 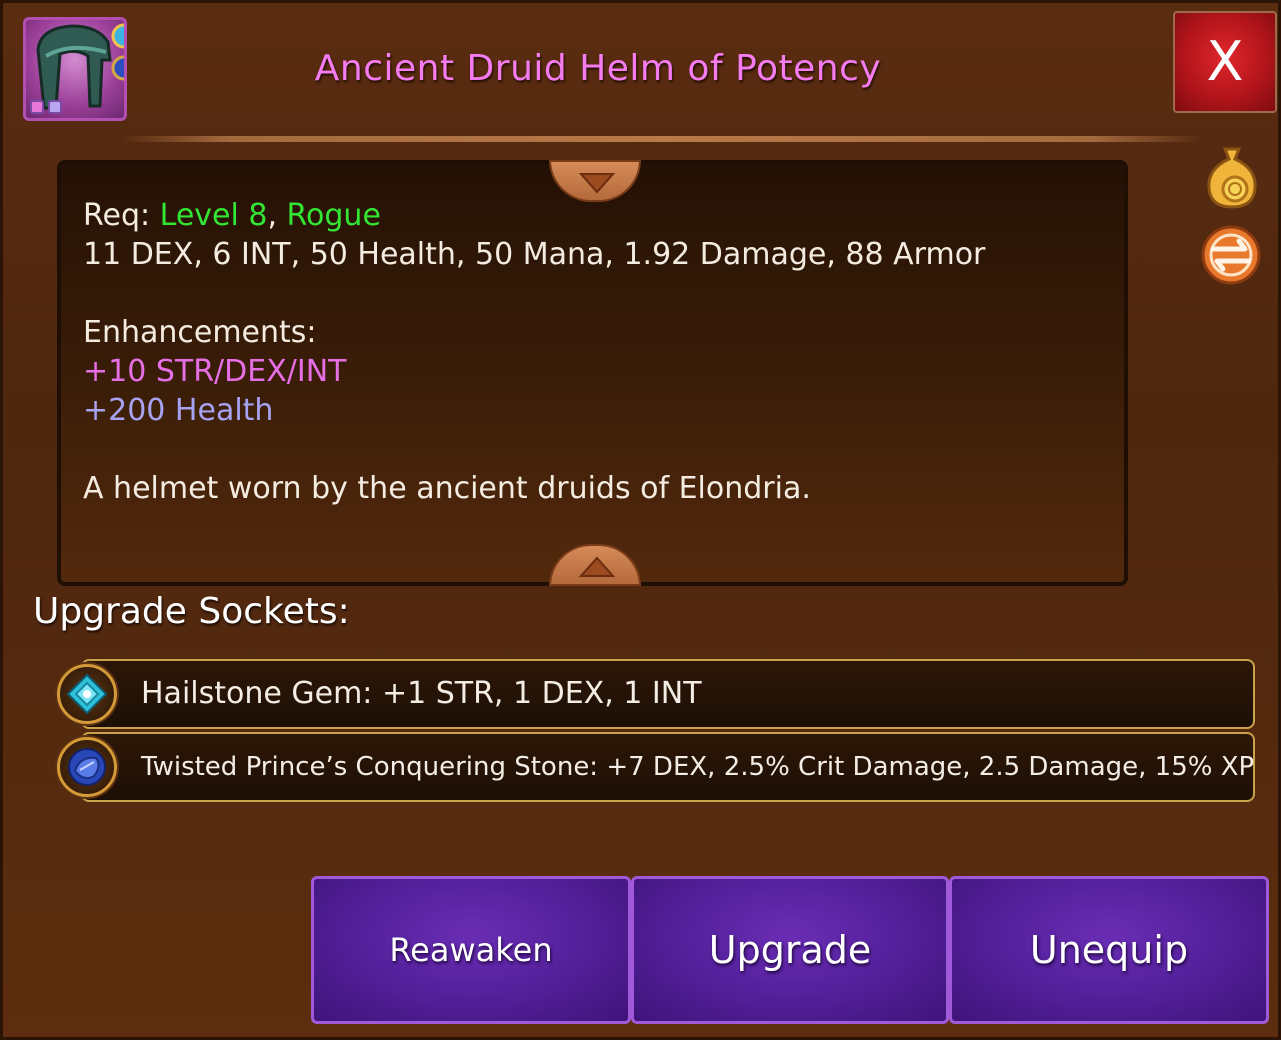 I want to click on hailstone-gem-icon, so click(x=87, y=694).